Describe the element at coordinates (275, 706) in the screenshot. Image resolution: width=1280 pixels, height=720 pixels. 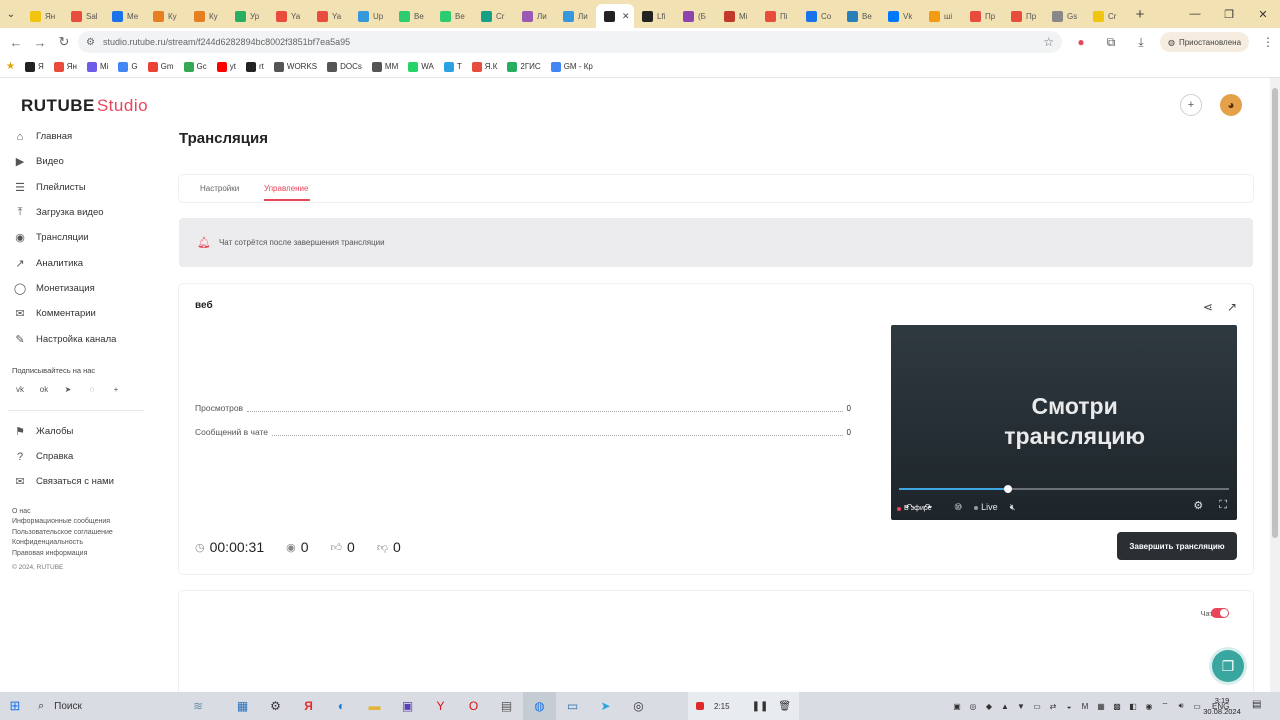
I see `settings-app-icon: ⚙` at that location.